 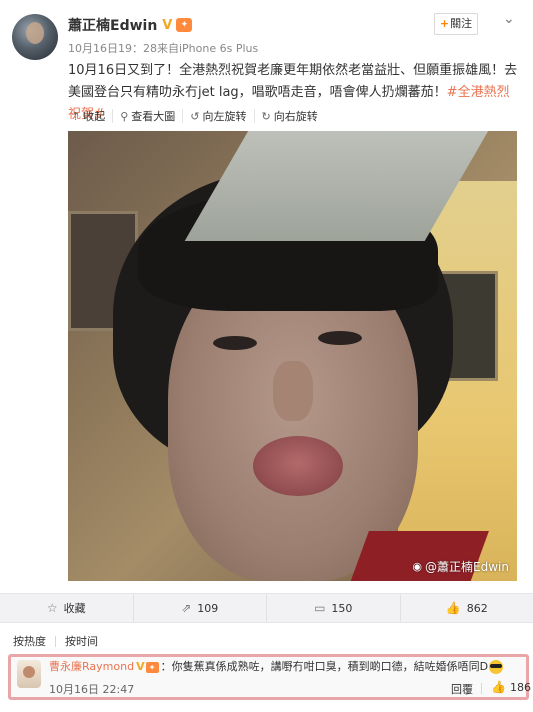 What do you see at coordinates (417, 566) in the screenshot?
I see `weibo-icon: ◉` at bounding box center [417, 566].